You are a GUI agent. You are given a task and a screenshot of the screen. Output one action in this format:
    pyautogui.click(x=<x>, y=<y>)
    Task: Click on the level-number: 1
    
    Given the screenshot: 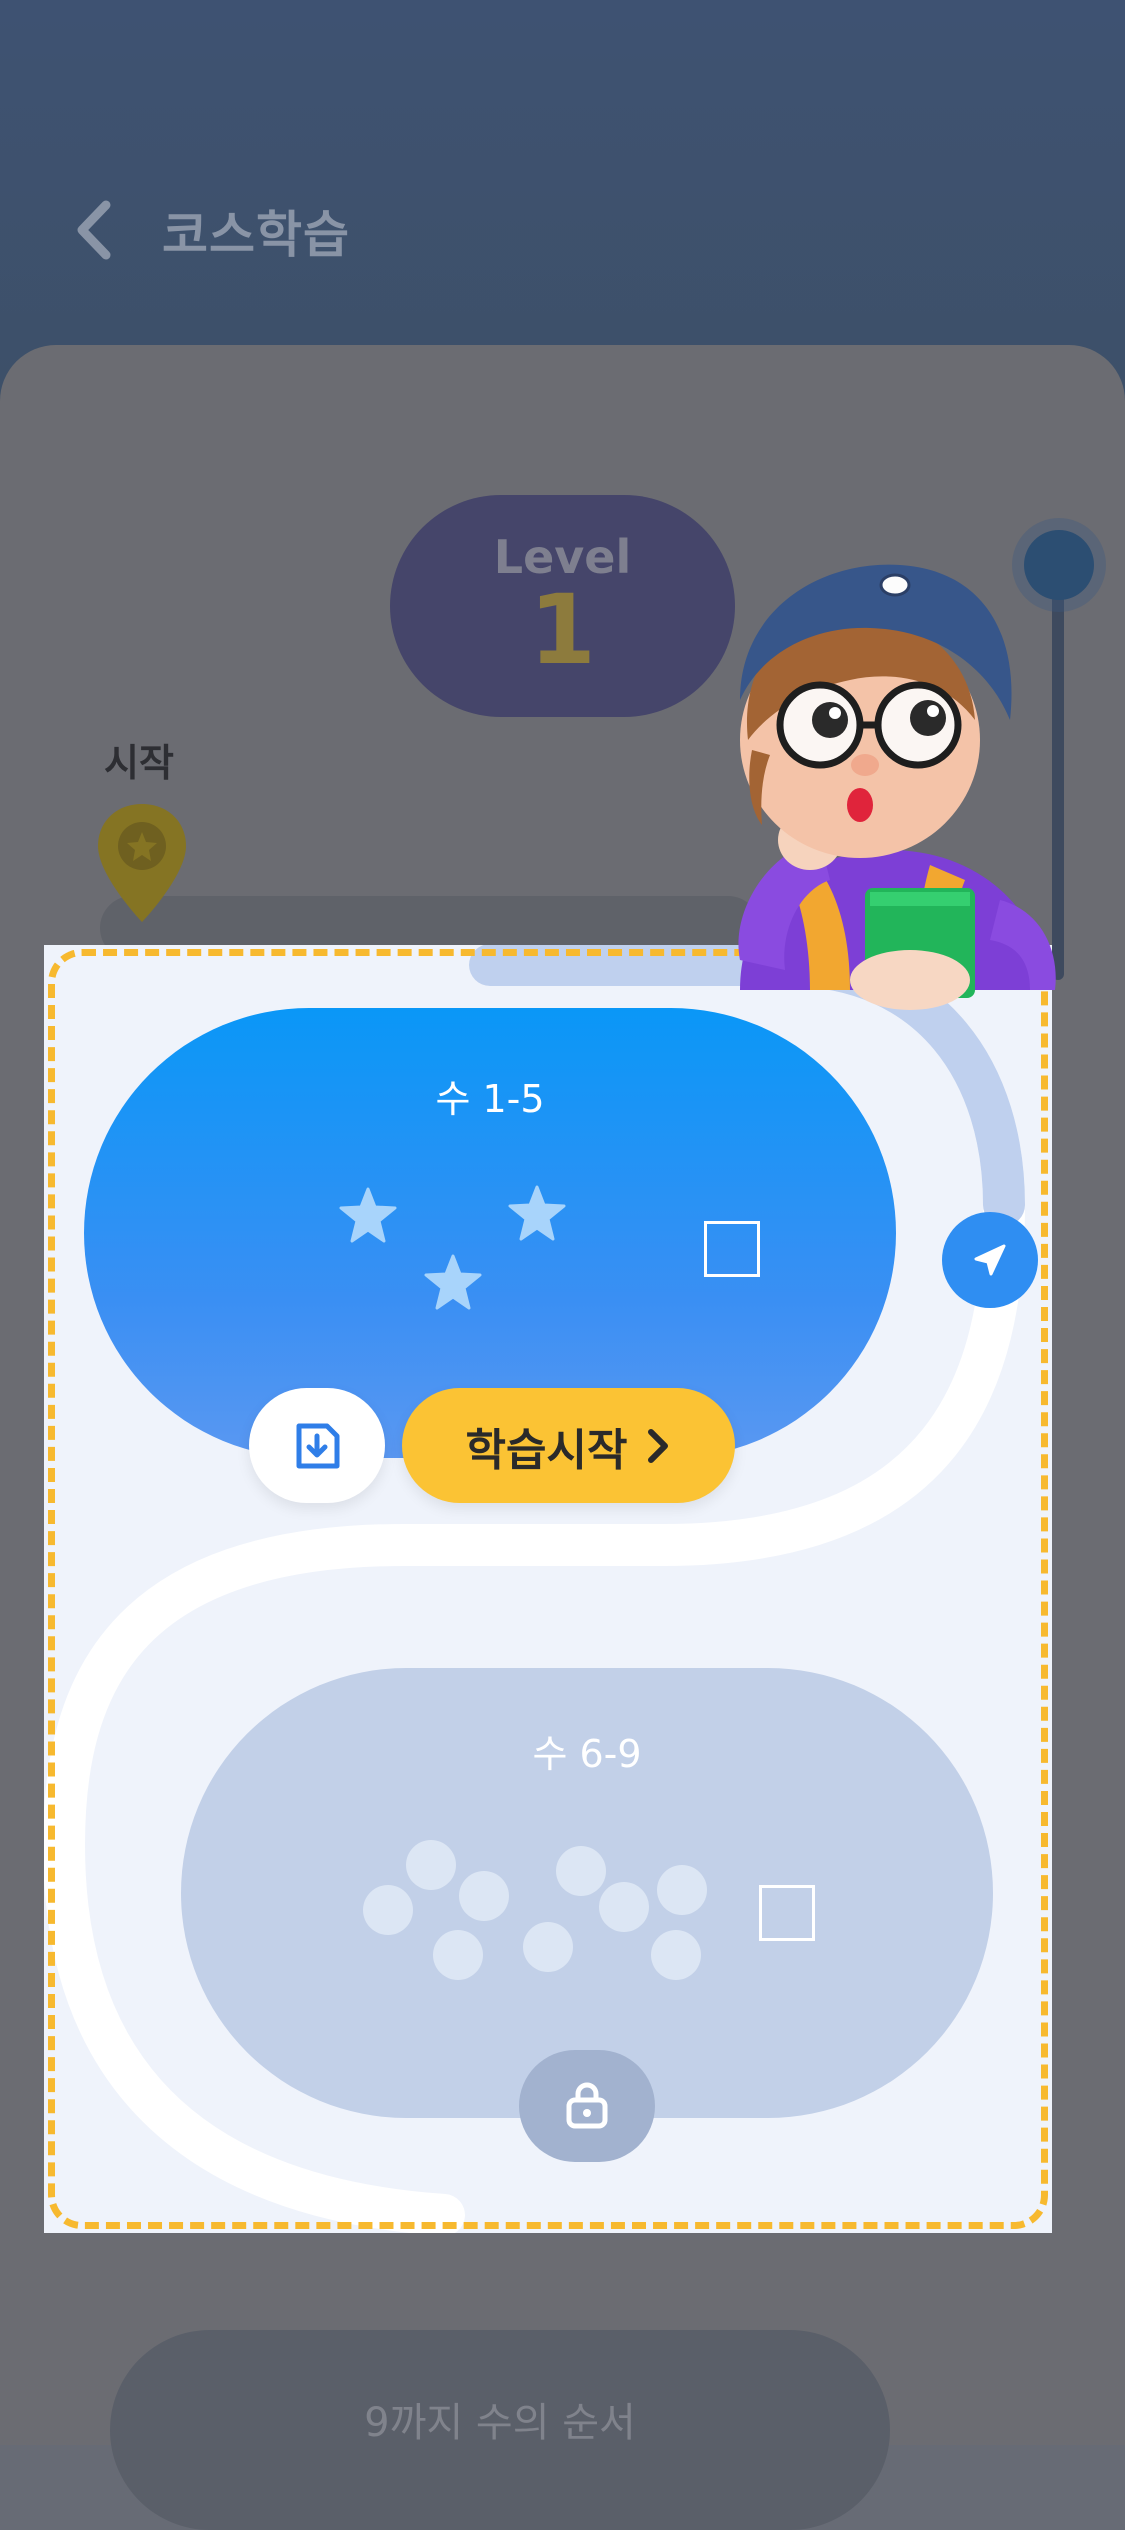 What is the action you would take?
    pyautogui.click(x=562, y=630)
    